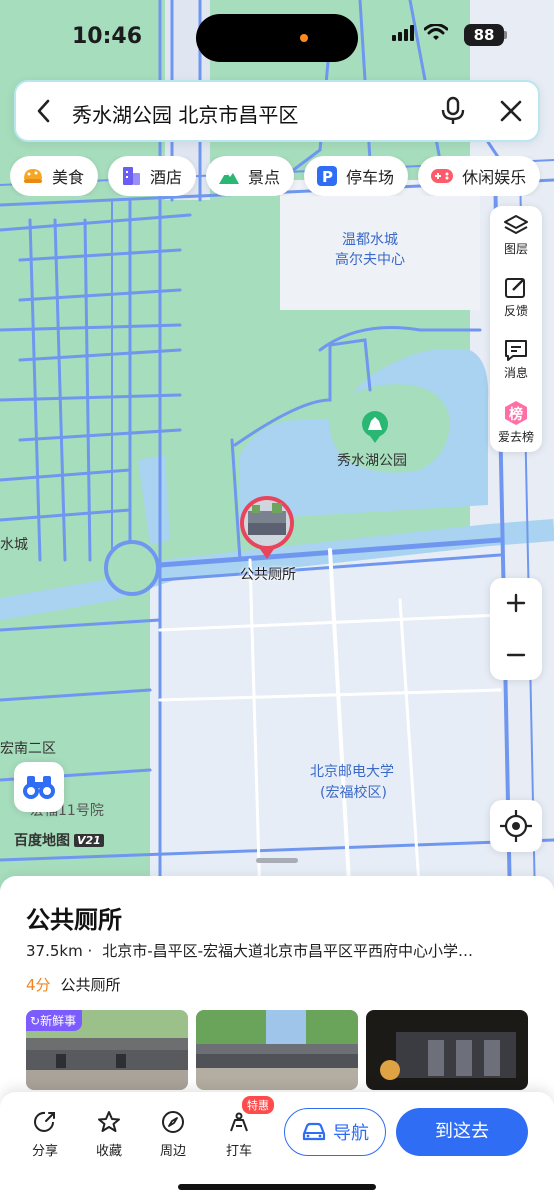  I want to click on map-tool-panel: 图层 反馈 消息 榜 爱去榜, so click(516, 329).